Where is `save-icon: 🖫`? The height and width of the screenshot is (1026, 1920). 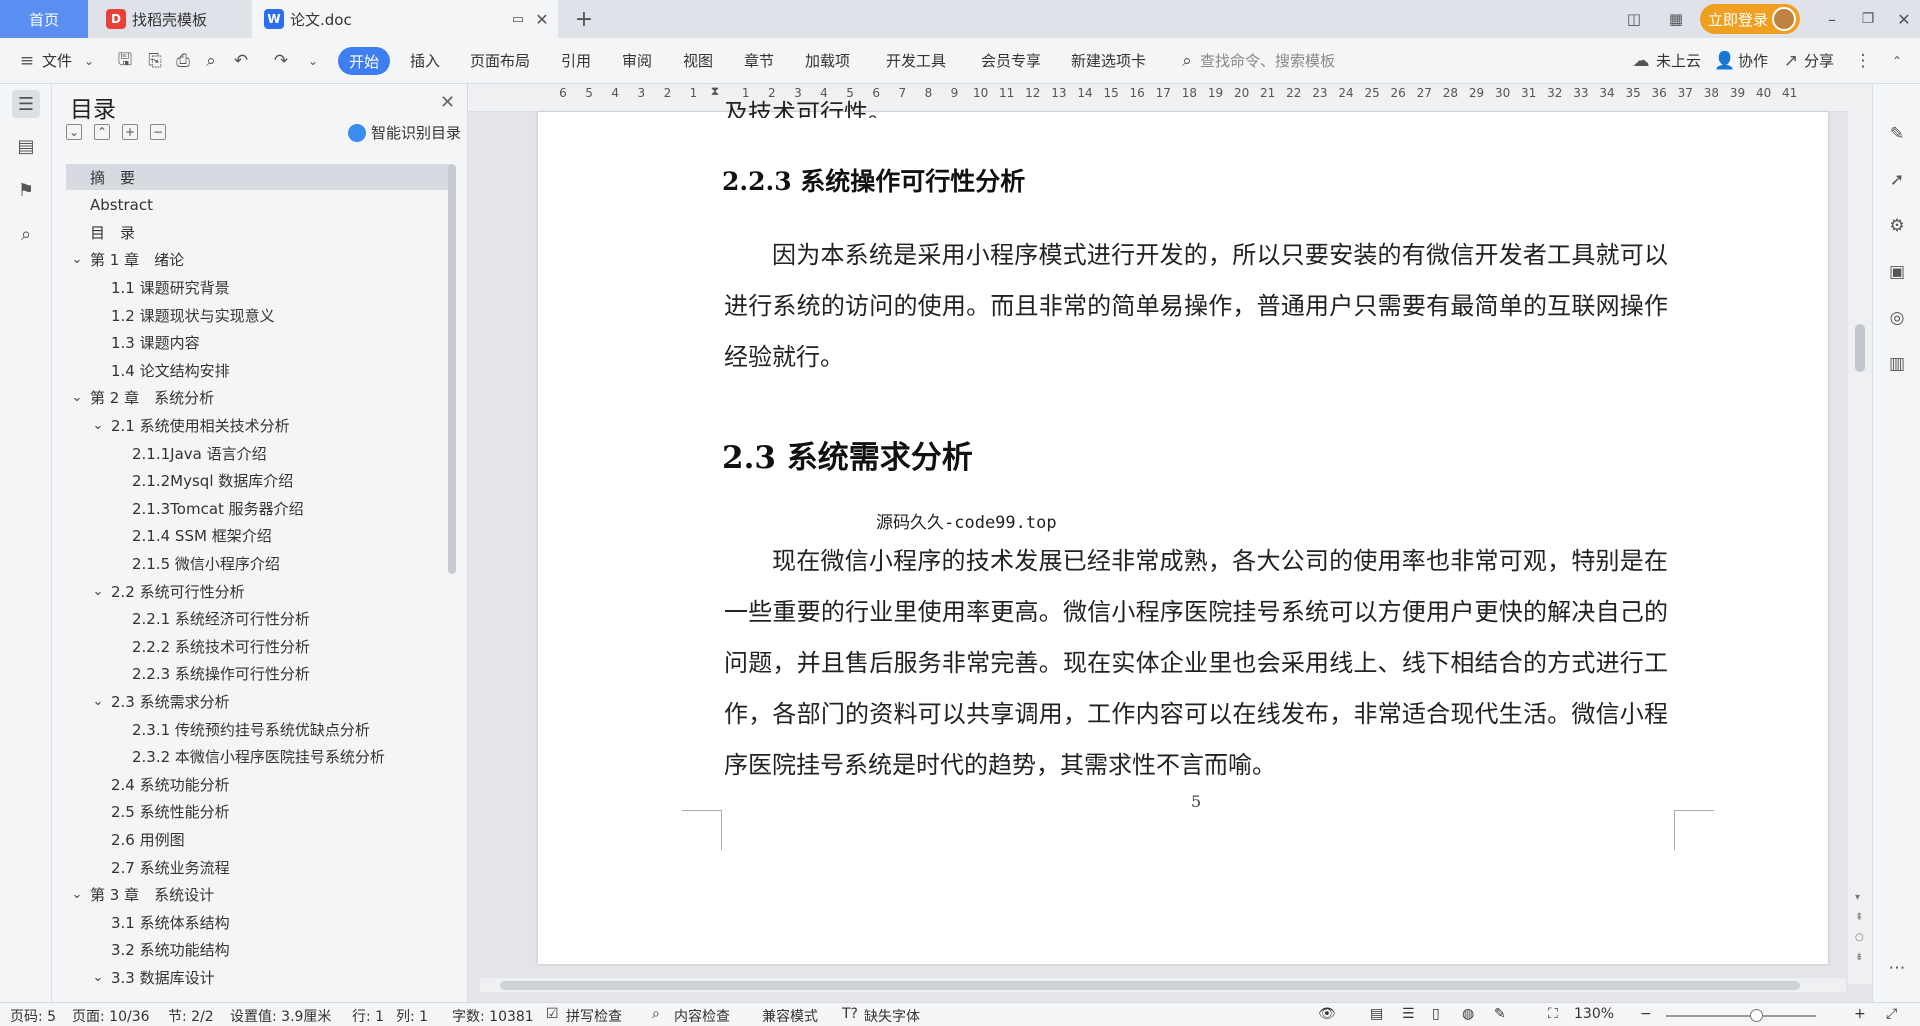 save-icon: 🖫 is located at coordinates (125, 61).